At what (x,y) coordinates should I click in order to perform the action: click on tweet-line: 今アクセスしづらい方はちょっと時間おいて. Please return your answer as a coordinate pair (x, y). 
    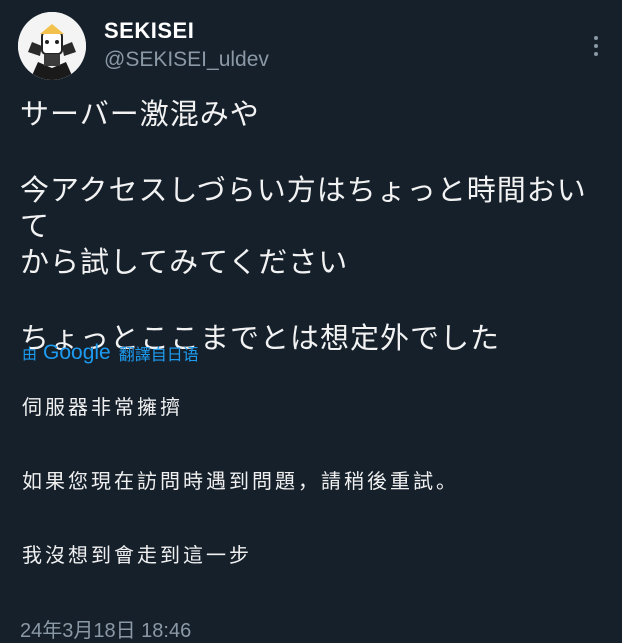
    Looking at the image, I should click on (303, 208).